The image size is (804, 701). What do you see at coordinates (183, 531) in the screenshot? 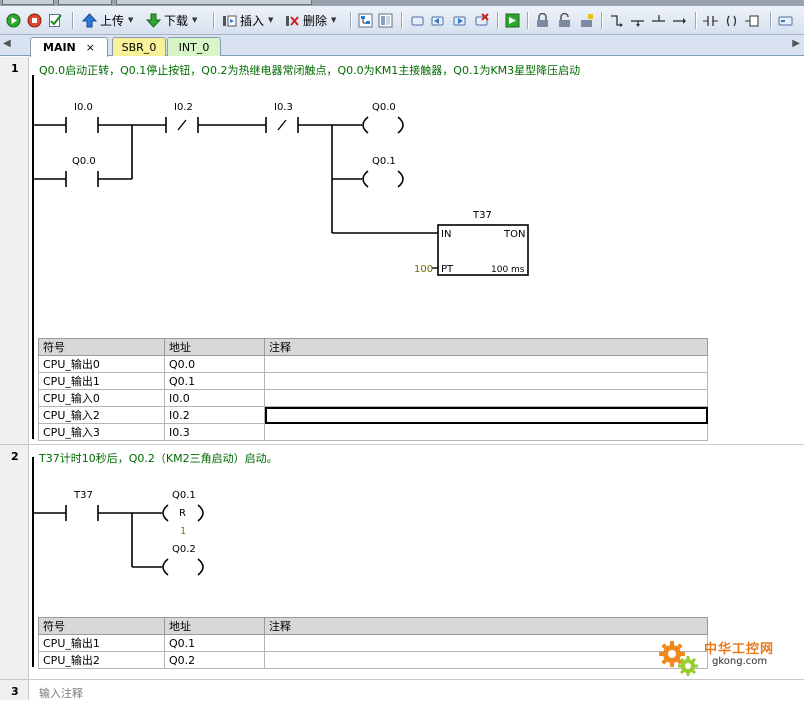
I see `reset-count: 1` at bounding box center [183, 531].